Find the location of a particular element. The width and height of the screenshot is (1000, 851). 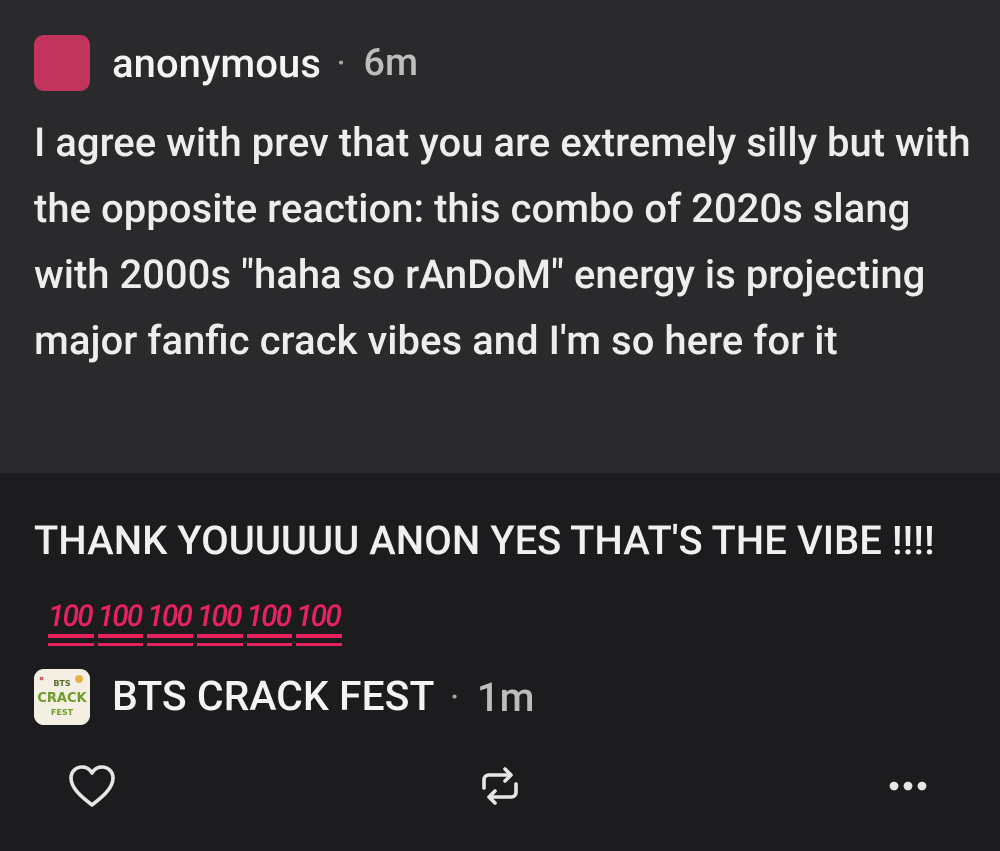

blog-avatar-line-1: BTS is located at coordinates (62, 683).